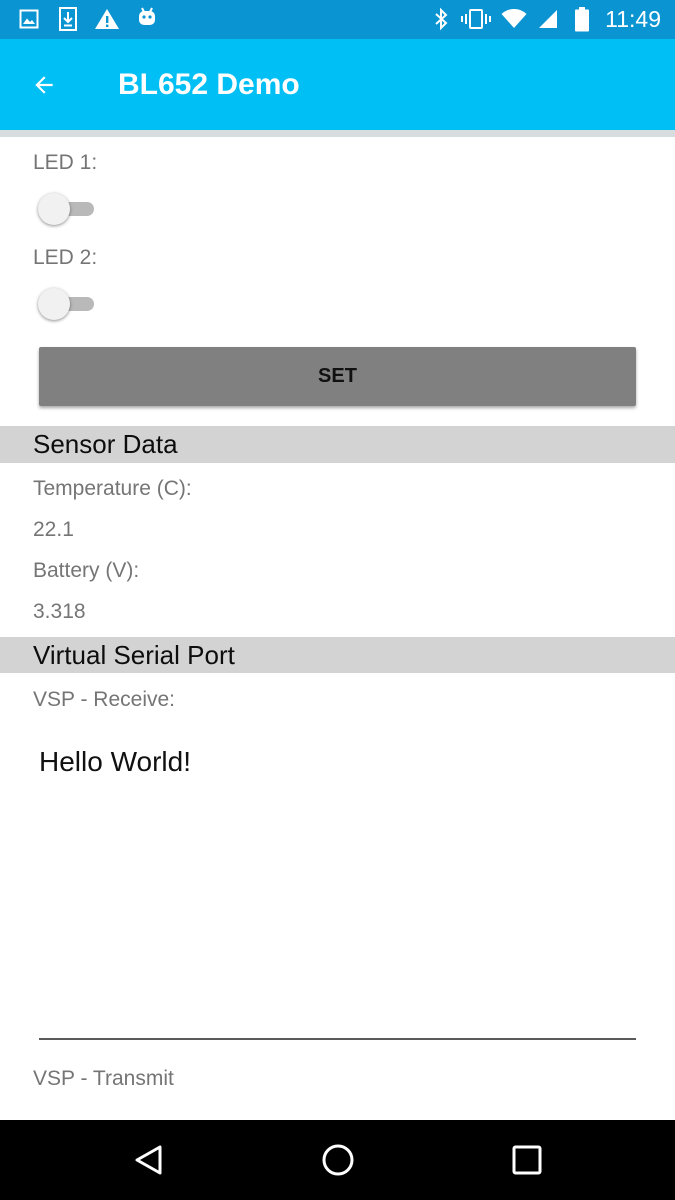 The width and height of the screenshot is (675, 1200). I want to click on led2-toggle, so click(67, 305).